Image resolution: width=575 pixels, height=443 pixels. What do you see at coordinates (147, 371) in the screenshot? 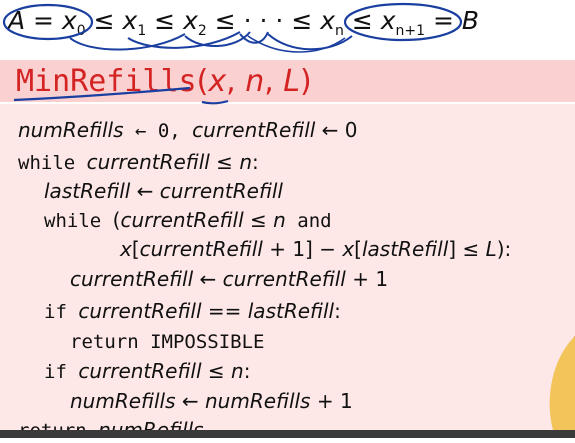
I see `code-line-9: if currentRefill ≤ n:` at bounding box center [147, 371].